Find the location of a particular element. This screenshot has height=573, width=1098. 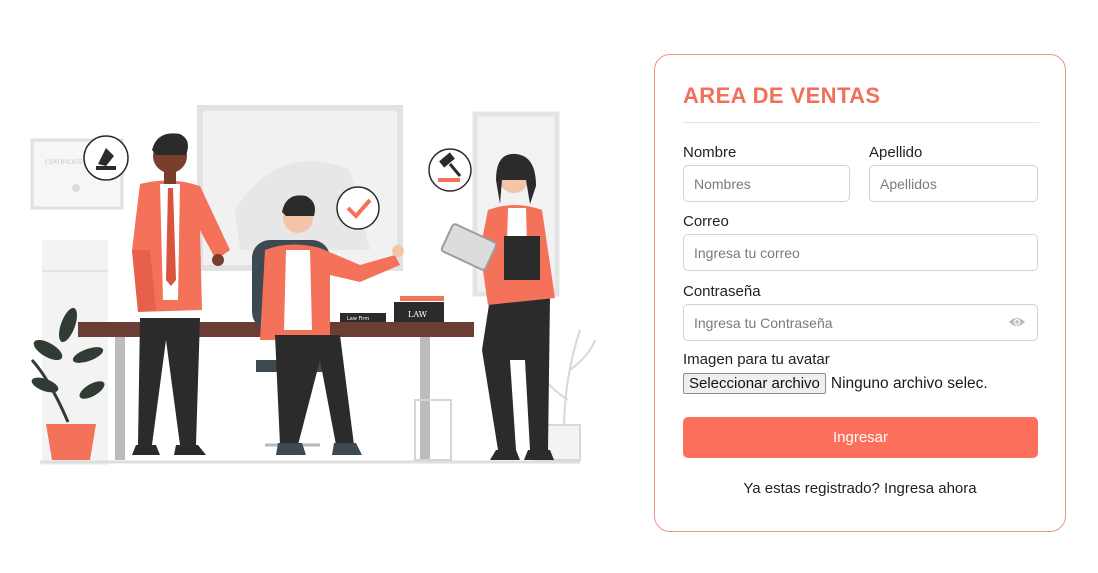

desk-sign-text: Law Firm is located at coordinates (358, 319).